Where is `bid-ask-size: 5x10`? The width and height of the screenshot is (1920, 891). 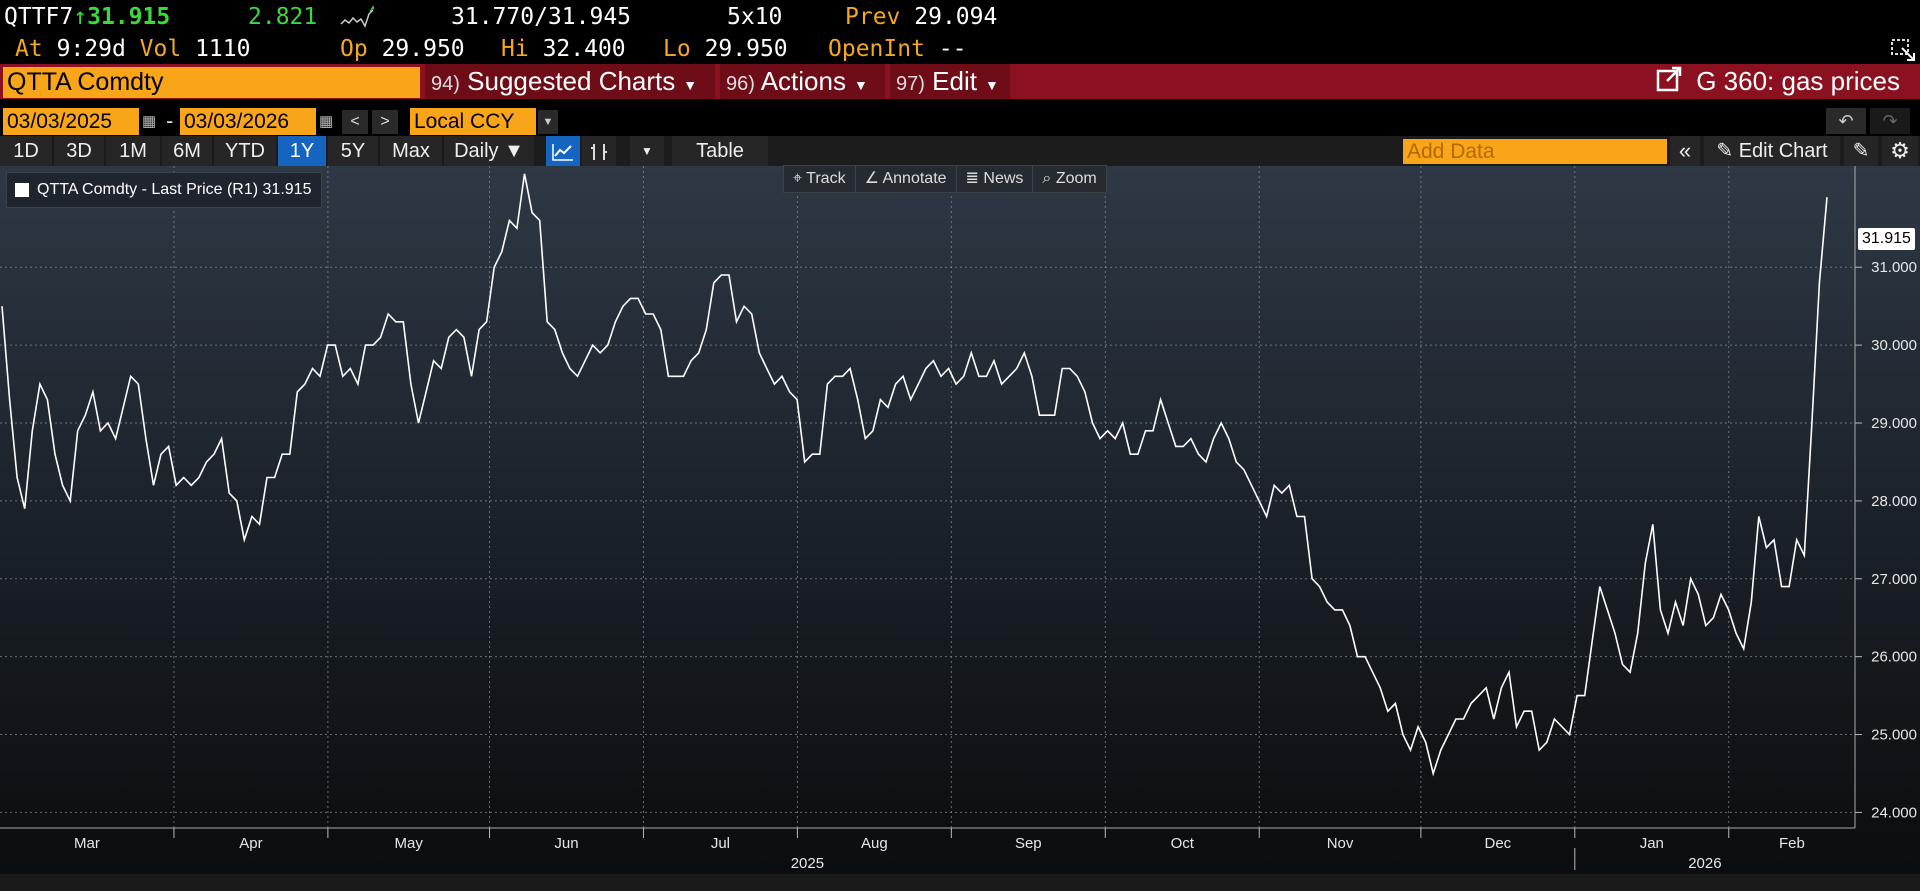
bid-ask-size: 5x10 is located at coordinates (755, 17).